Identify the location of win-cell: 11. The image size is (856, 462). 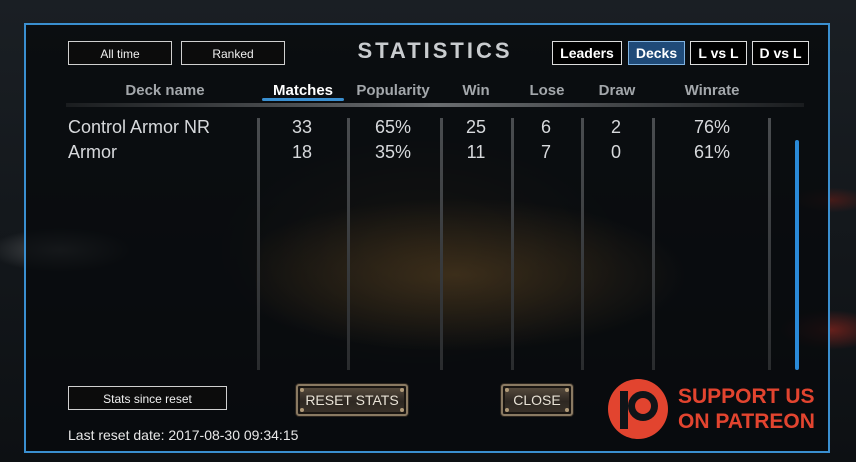
(476, 152).